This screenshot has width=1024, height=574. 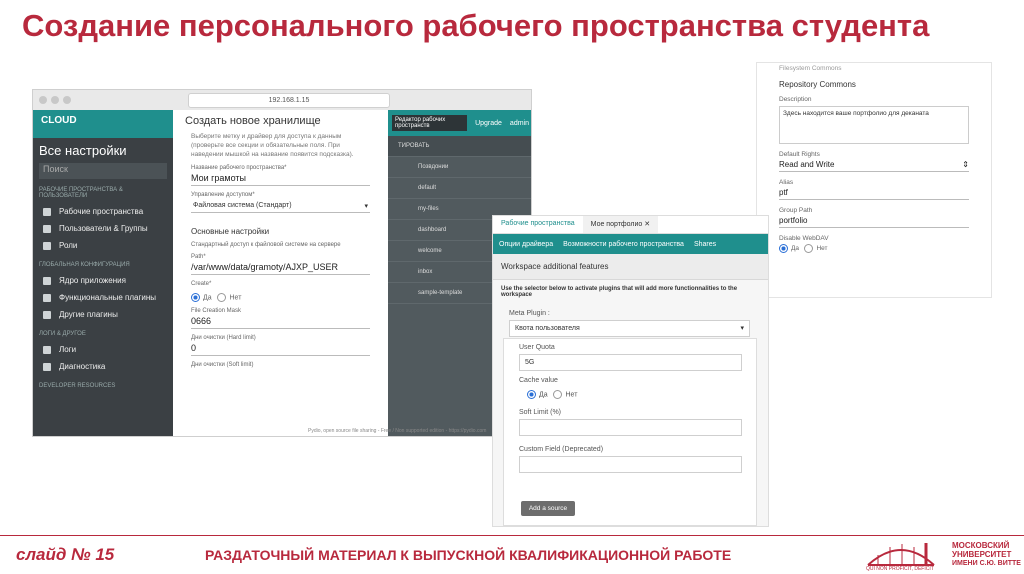 What do you see at coordinates (874, 166) in the screenshot?
I see `default-rights-select: Read and Write ⇕` at bounding box center [874, 166].